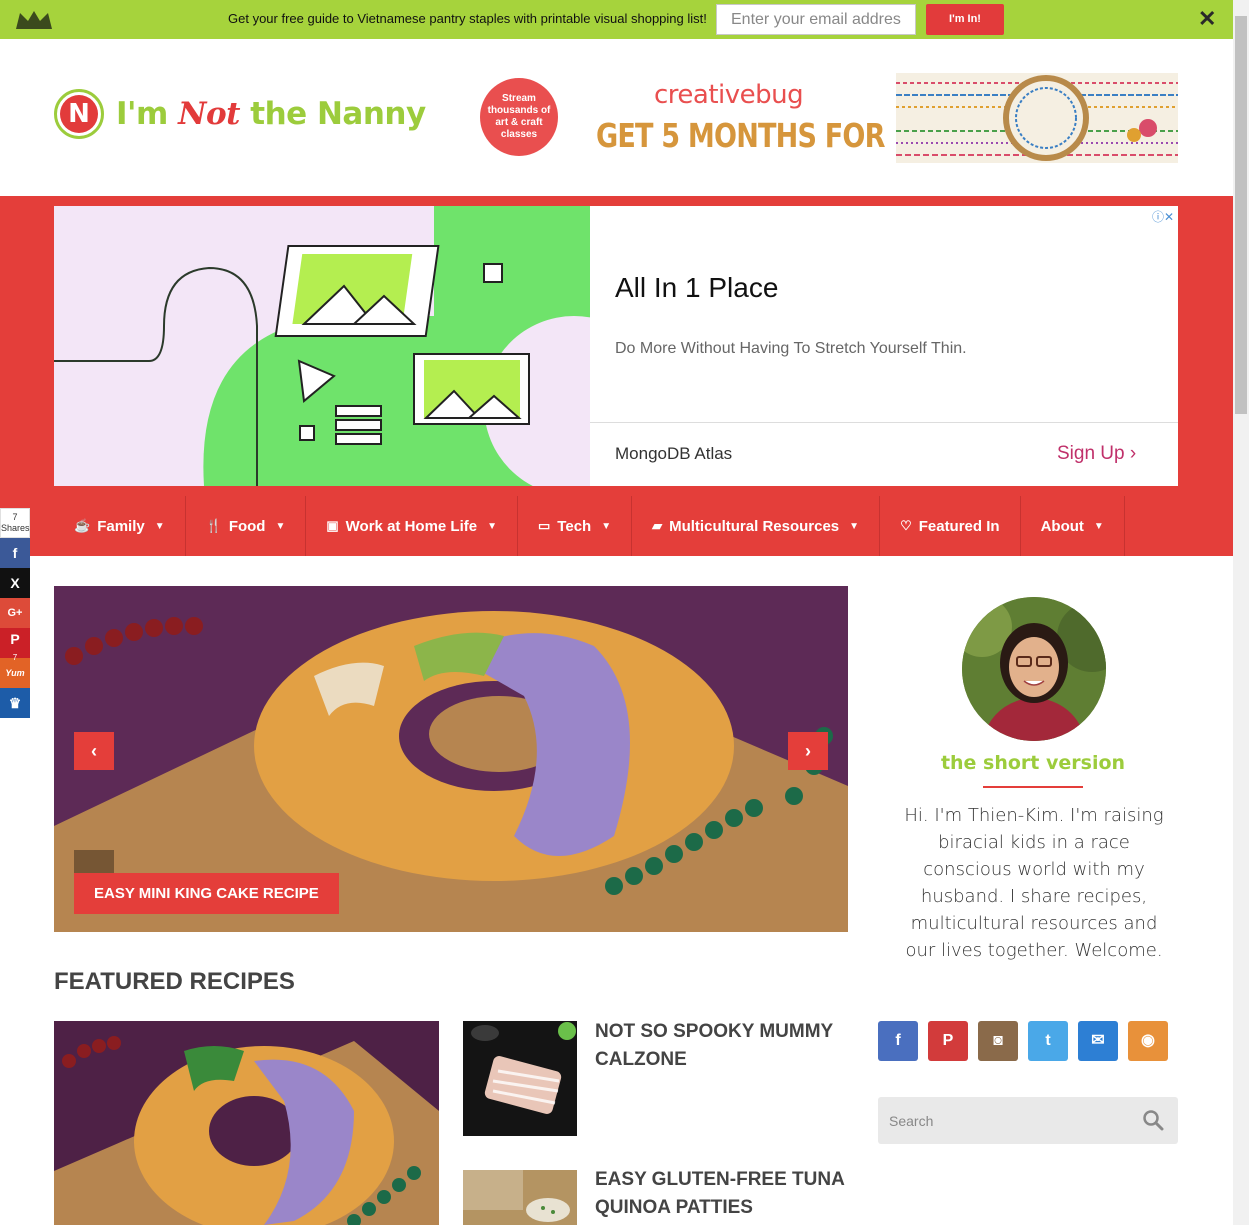 This screenshot has width=1249, height=1225. Describe the element at coordinates (332, 525) in the screenshot. I see `briefcase-icon: ▣` at that location.